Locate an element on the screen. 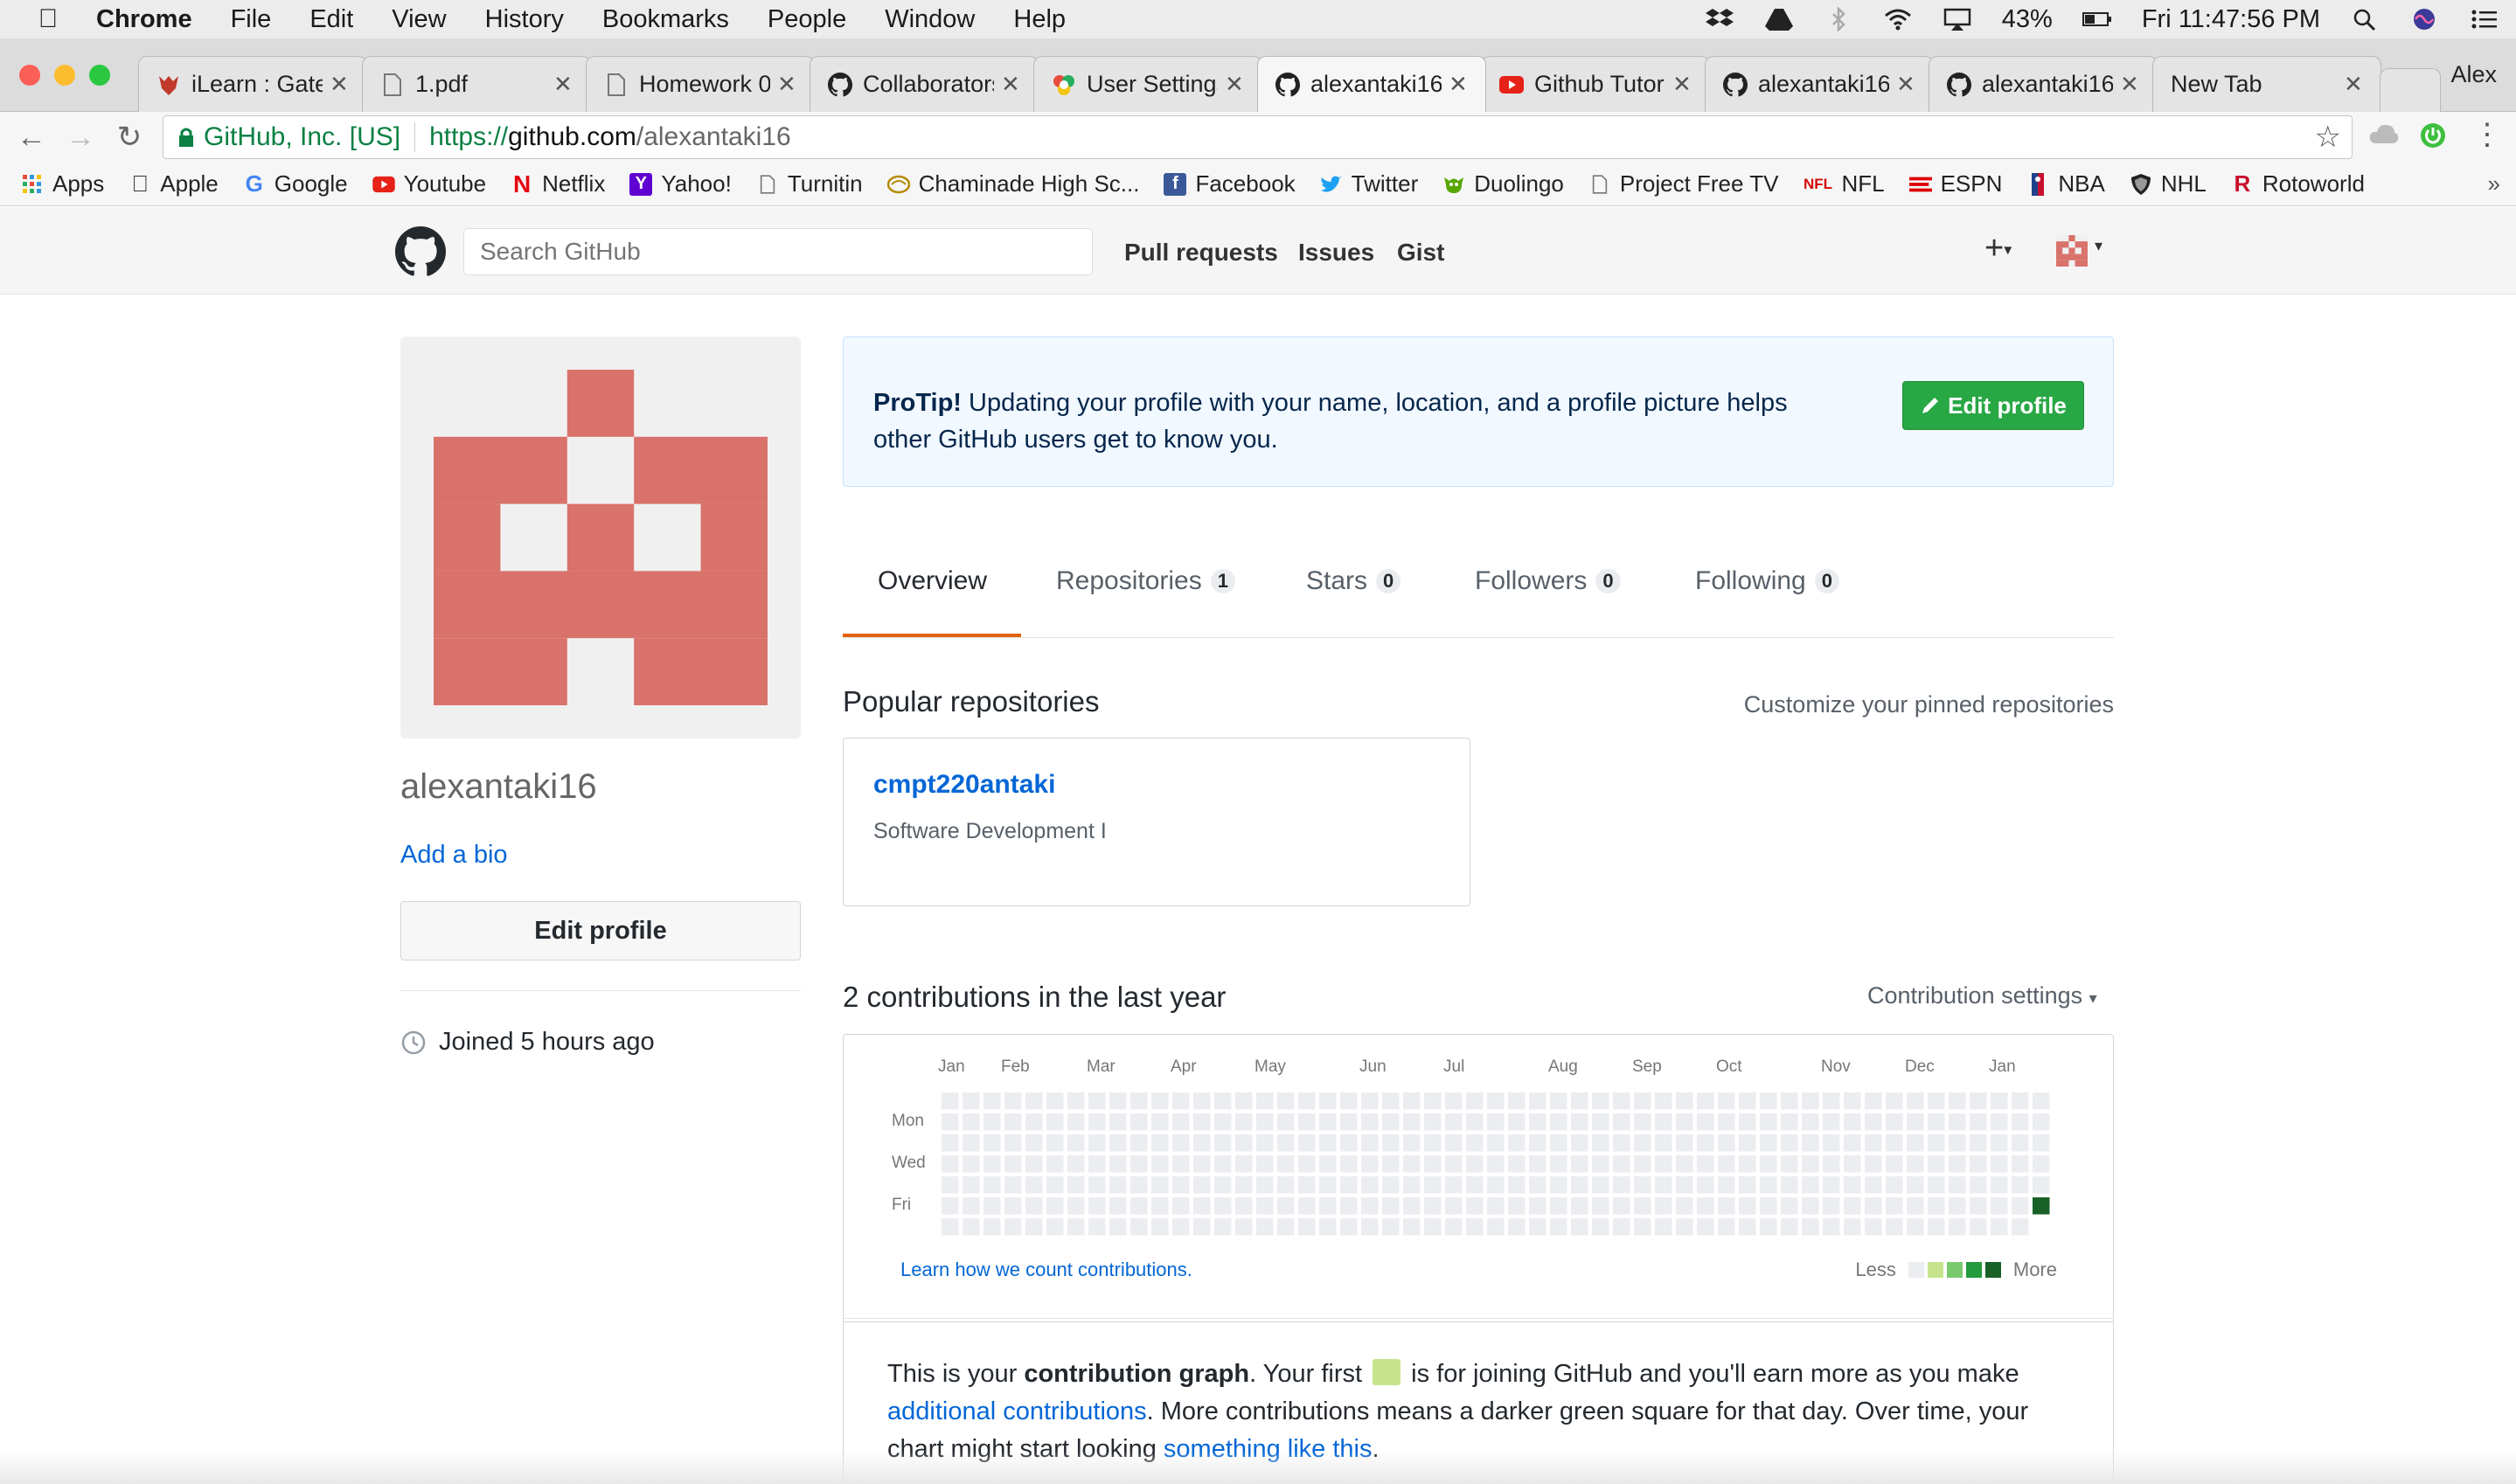 This screenshot has height=1484, width=2516. url-text: https://github.com/alexantaki16 is located at coordinates (610, 137).